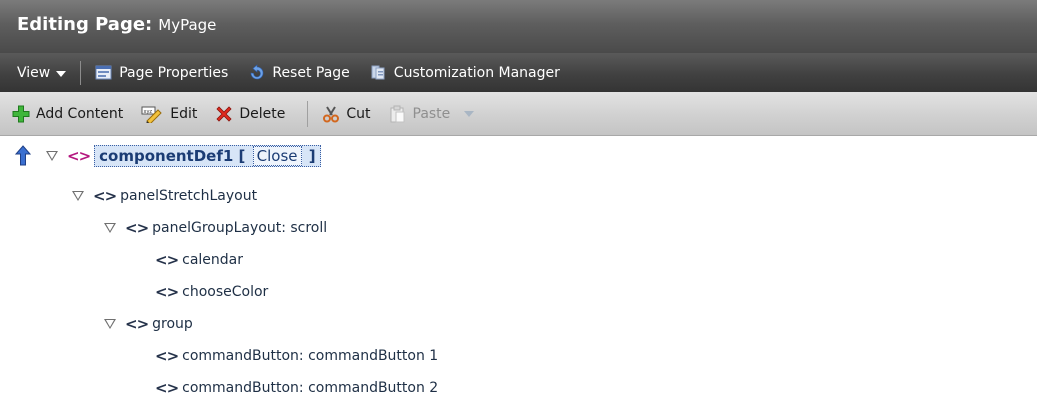  What do you see at coordinates (518, 114) in the screenshot?
I see `edit-toolbar: Add Content xyz Edit Delete Cut Paste` at bounding box center [518, 114].